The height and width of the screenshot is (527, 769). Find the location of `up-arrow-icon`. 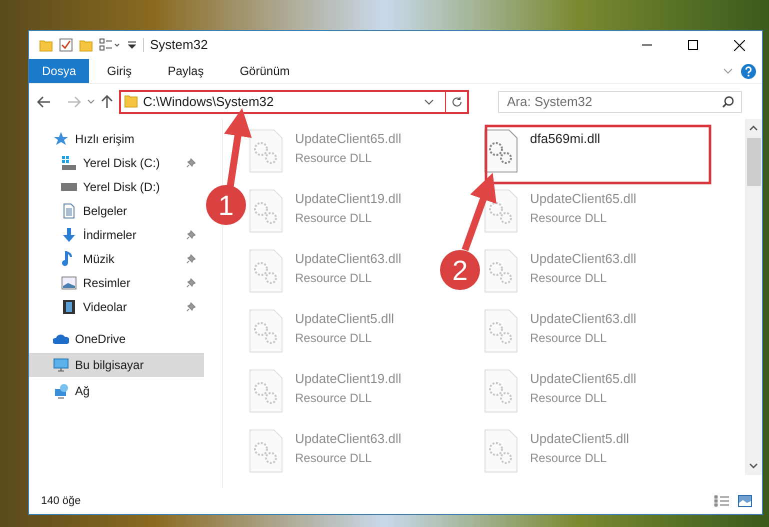

up-arrow-icon is located at coordinates (107, 101).